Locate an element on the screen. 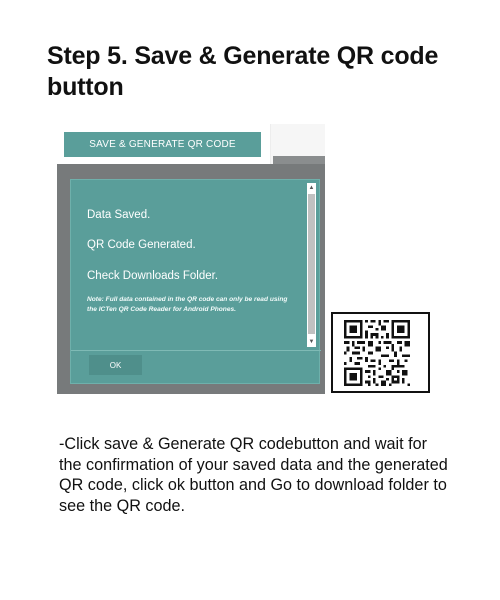  step-title: Step 5. Save & Generate QR code button is located at coordinates (243, 71).